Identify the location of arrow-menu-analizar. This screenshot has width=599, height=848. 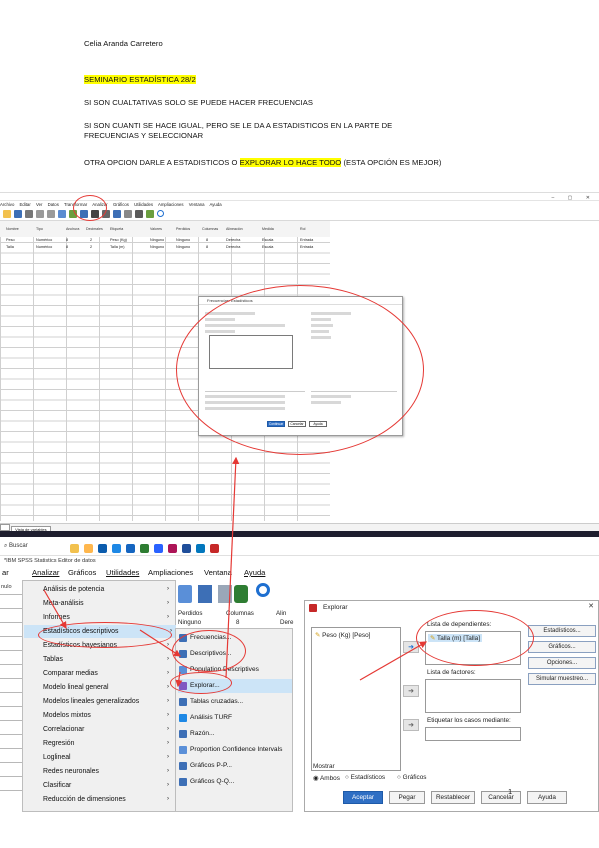
(55, 609).